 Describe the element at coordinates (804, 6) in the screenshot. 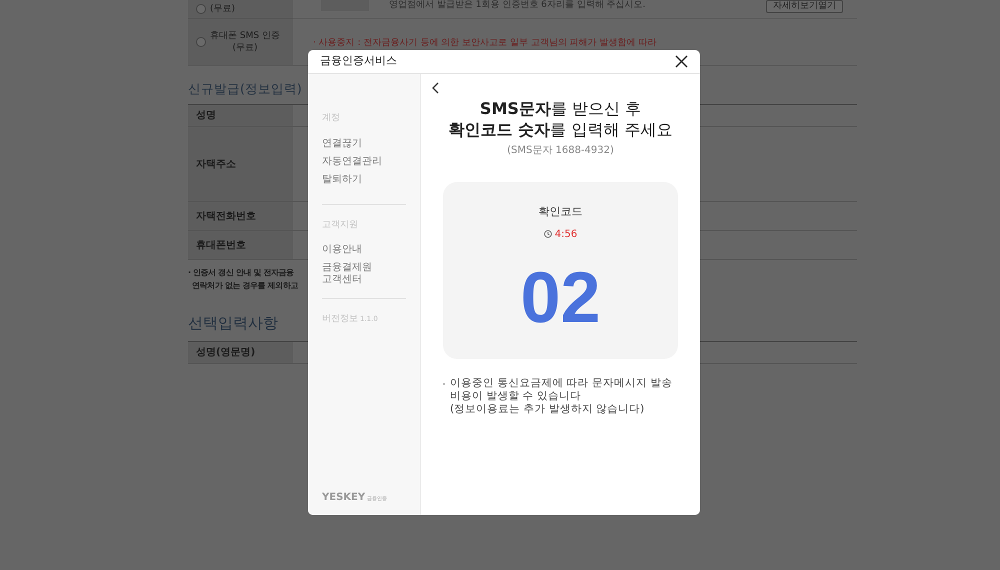

I see `details-button: 자세히보기열기` at that location.